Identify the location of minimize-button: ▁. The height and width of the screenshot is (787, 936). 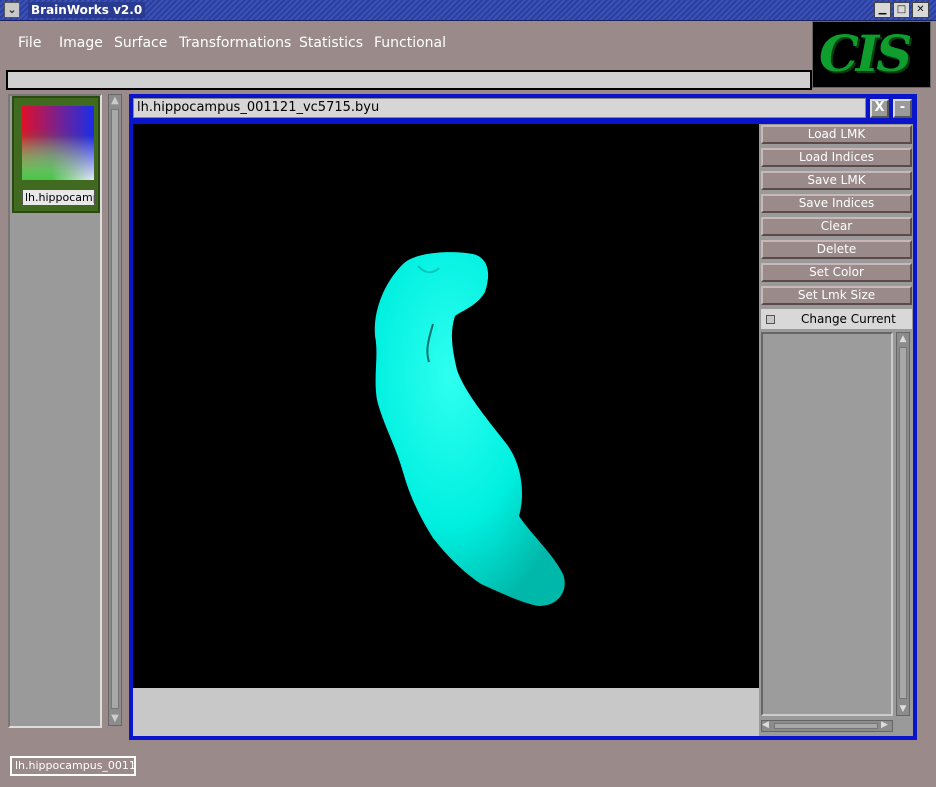
(882, 10).